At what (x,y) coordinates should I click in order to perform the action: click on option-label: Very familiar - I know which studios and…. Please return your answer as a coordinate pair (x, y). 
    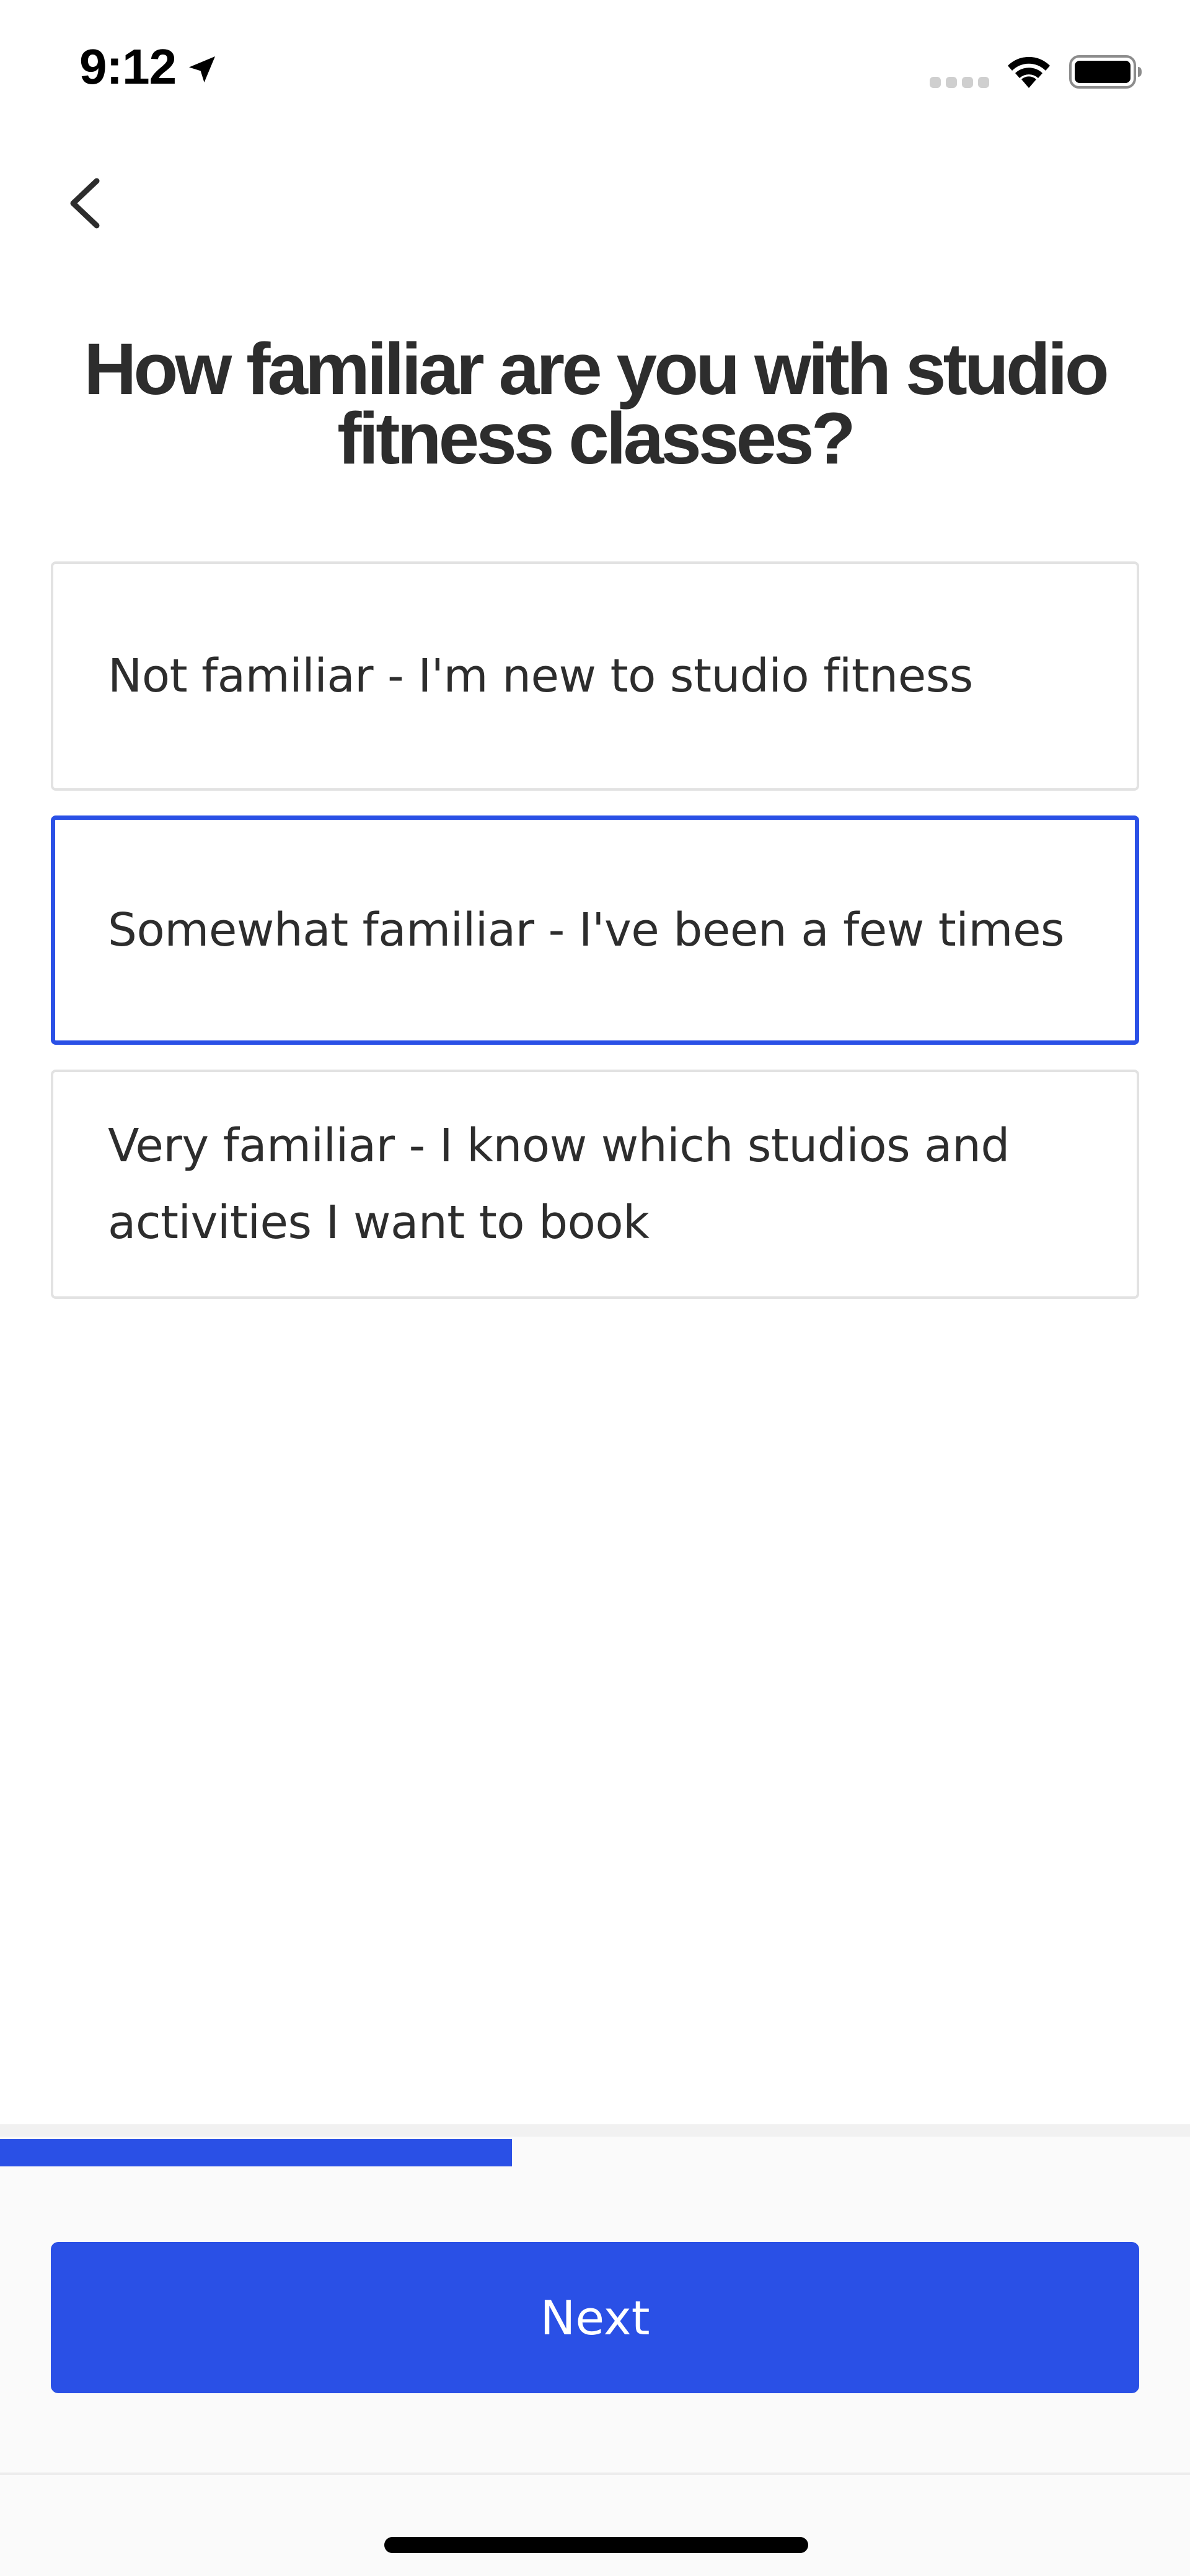
    Looking at the image, I should click on (559, 1184).